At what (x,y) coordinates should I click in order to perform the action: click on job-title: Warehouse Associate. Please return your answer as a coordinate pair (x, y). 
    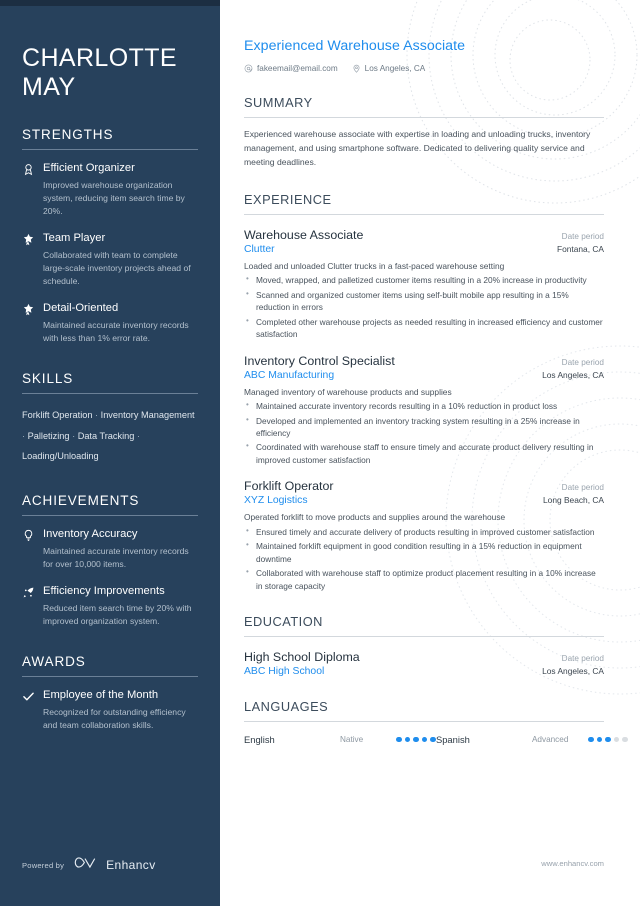
    Looking at the image, I should click on (304, 234).